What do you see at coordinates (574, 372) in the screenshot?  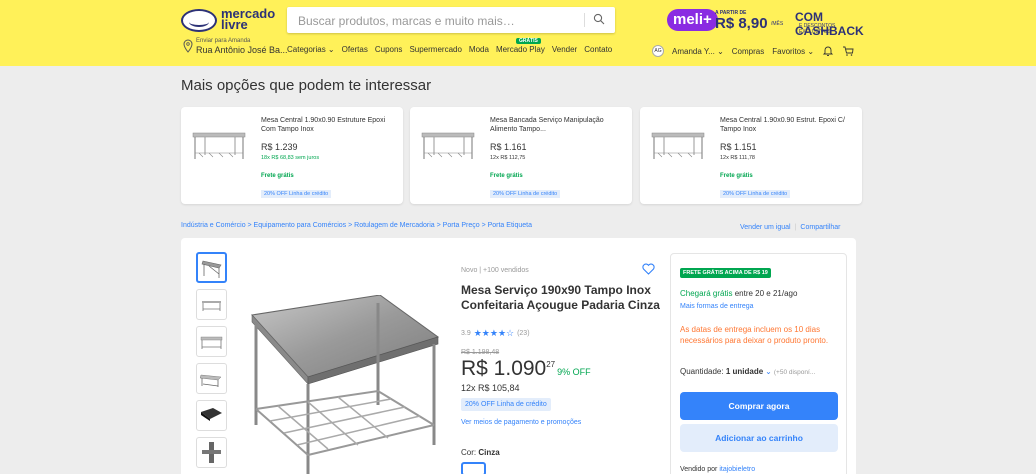 I see `discount-label: 9% OFF` at bounding box center [574, 372].